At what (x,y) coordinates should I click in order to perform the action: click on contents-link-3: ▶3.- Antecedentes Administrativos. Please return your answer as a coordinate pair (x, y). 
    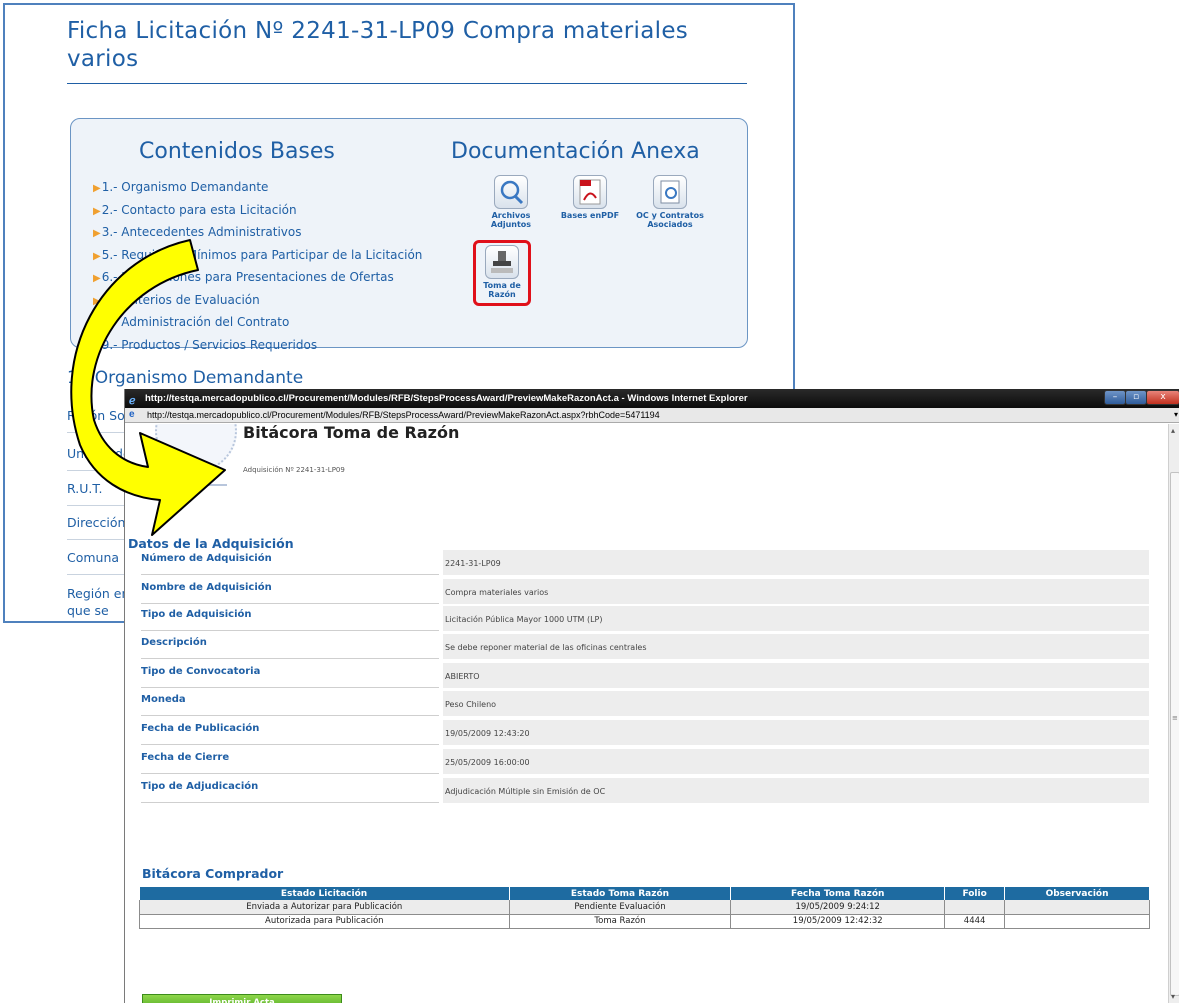
    Looking at the image, I should click on (257, 233).